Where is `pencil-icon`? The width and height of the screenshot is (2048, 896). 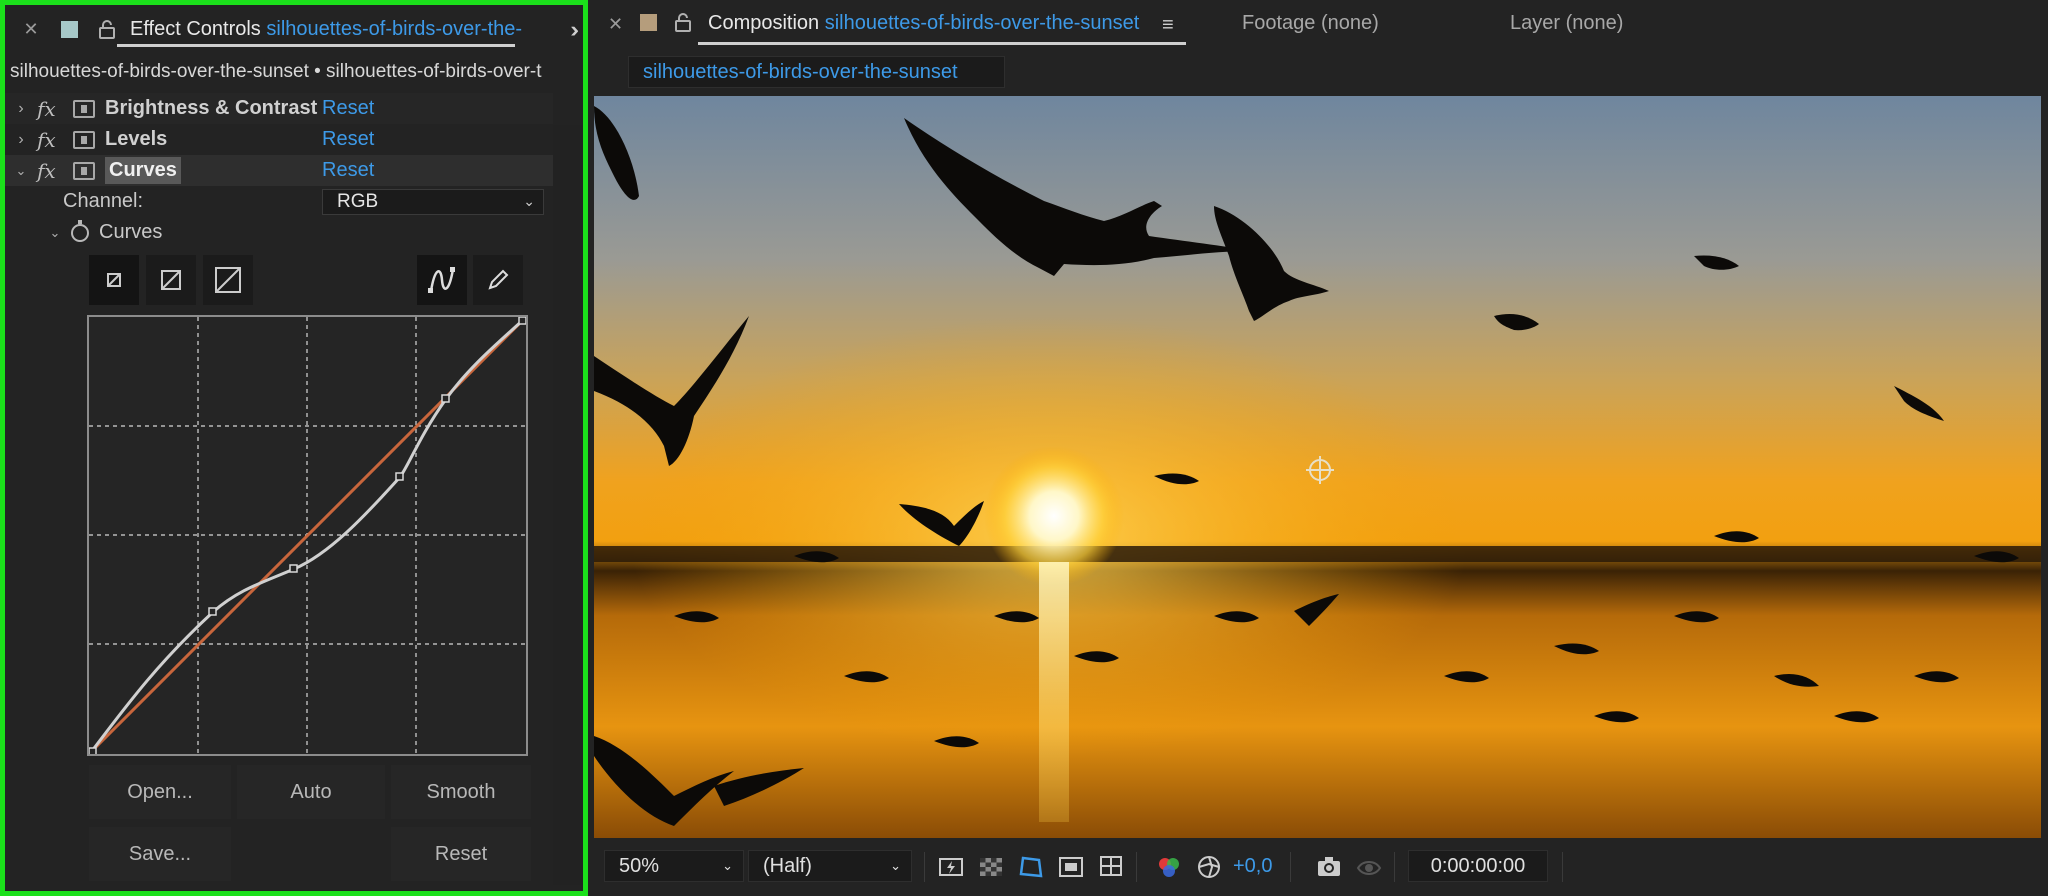 pencil-icon is located at coordinates (498, 279).